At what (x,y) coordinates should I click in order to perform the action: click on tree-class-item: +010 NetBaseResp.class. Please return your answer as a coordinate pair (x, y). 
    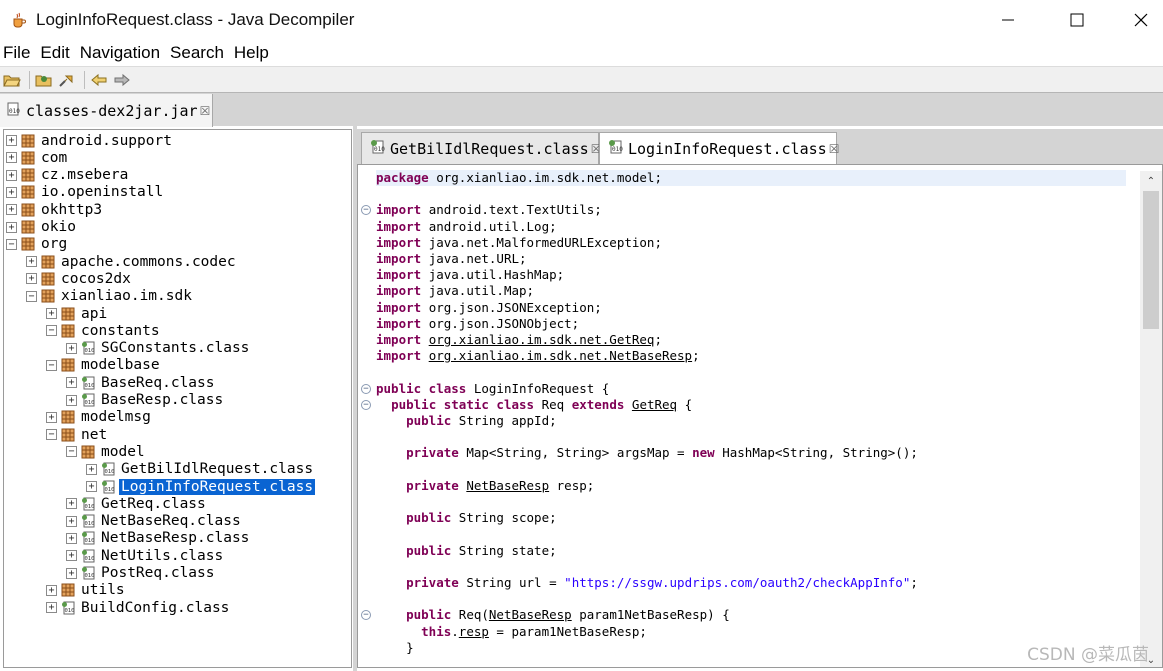
    Looking at the image, I should click on (158, 538).